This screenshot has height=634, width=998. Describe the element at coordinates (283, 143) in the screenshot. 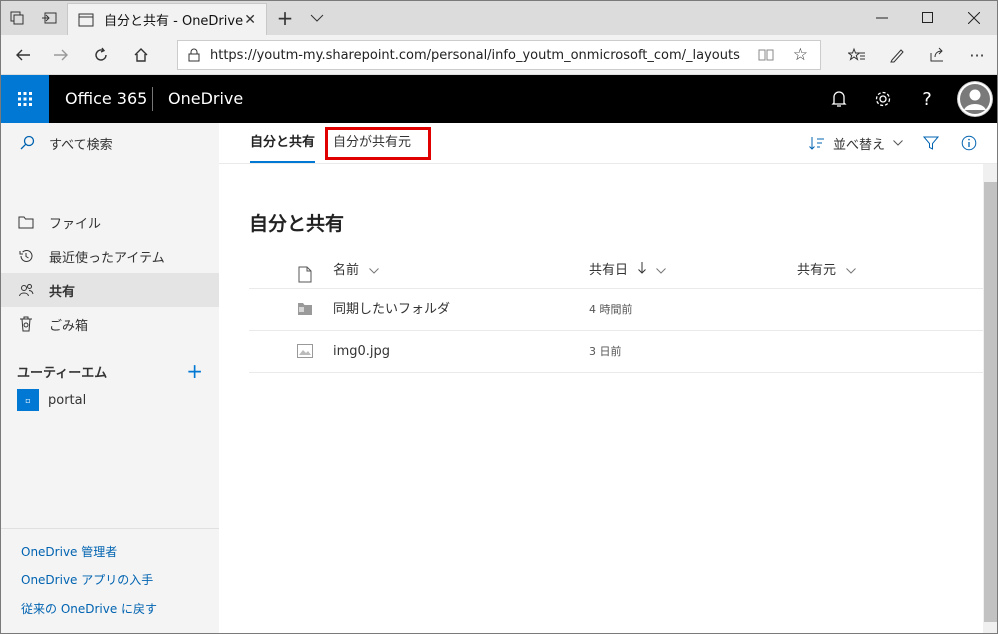

I see `tab-shared-with-me: 自分と共有` at that location.